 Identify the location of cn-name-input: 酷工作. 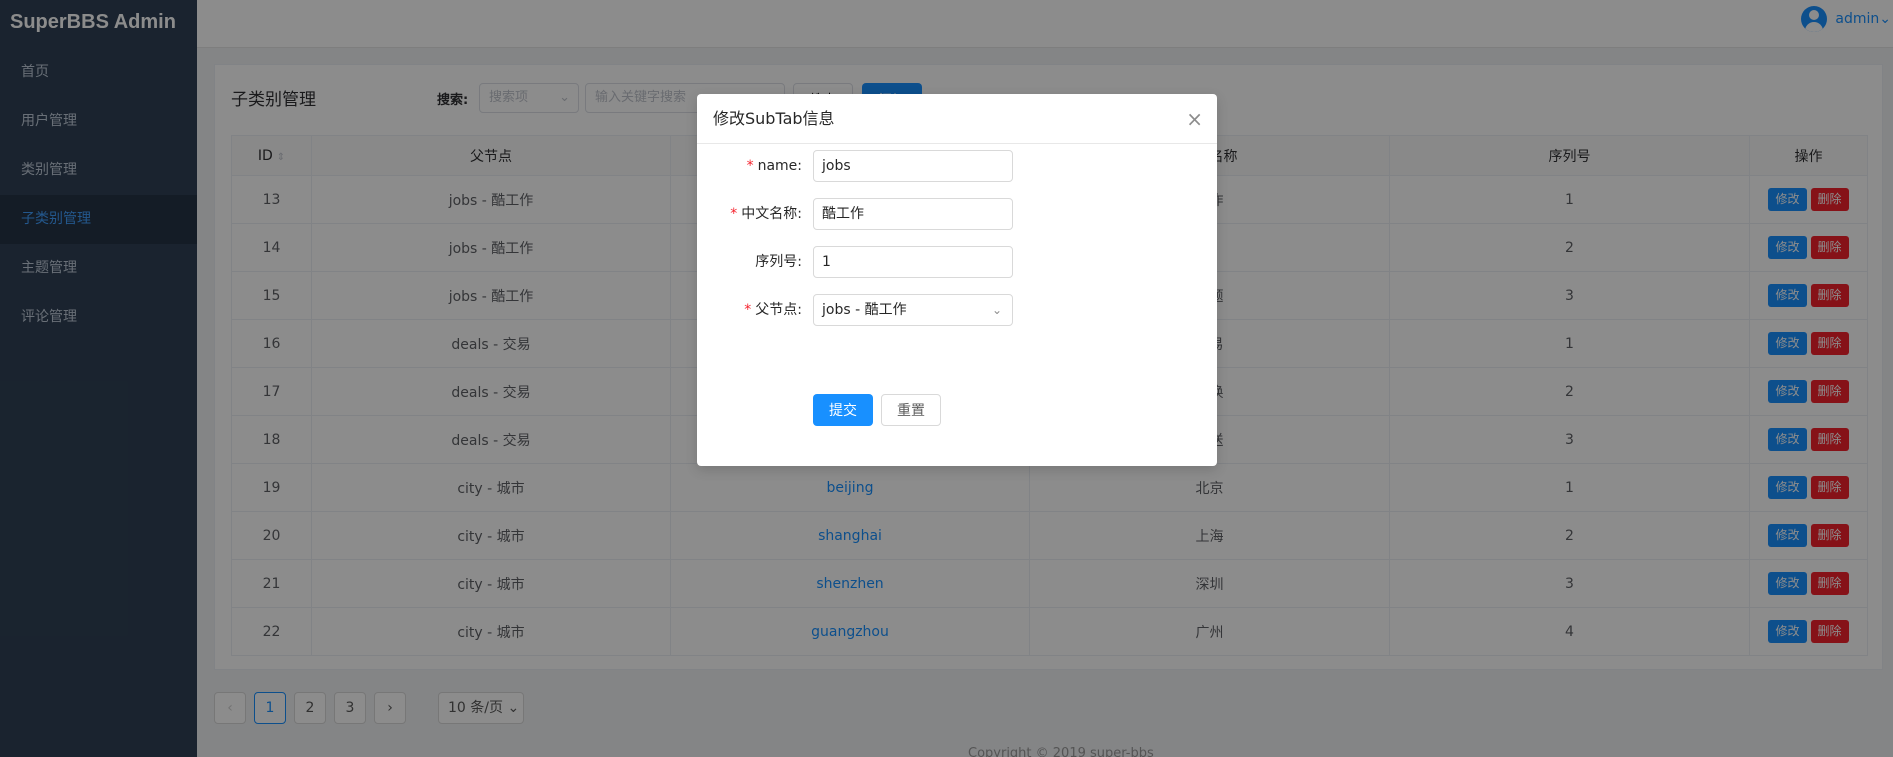
(913, 214).